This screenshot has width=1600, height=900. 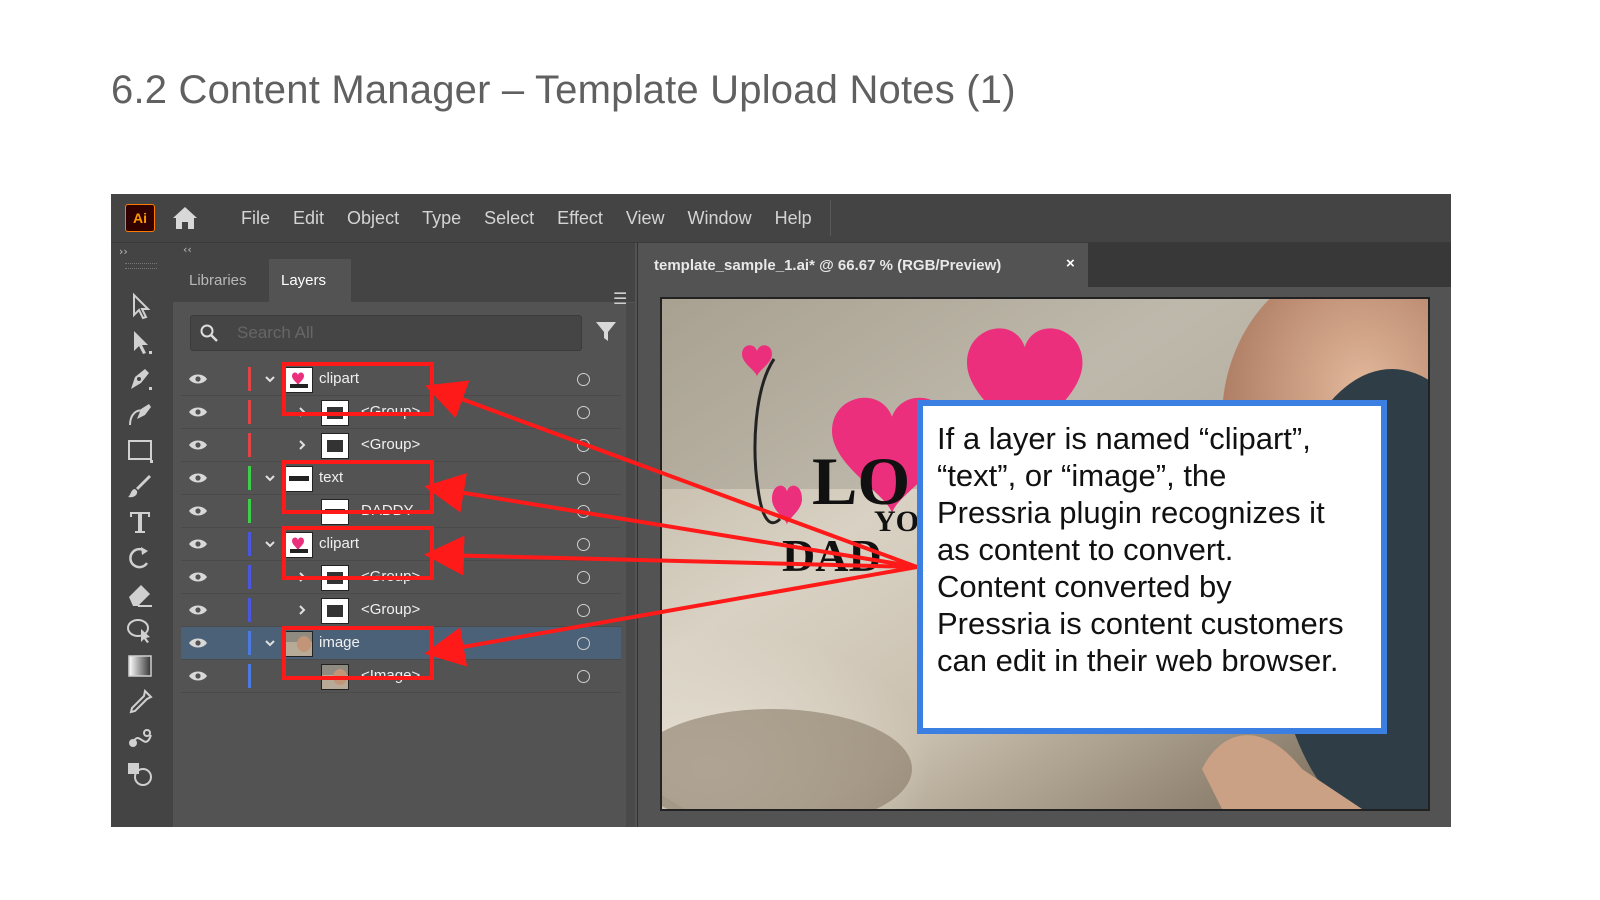 I want to click on gradient-tool-icon, so click(x=140, y=666).